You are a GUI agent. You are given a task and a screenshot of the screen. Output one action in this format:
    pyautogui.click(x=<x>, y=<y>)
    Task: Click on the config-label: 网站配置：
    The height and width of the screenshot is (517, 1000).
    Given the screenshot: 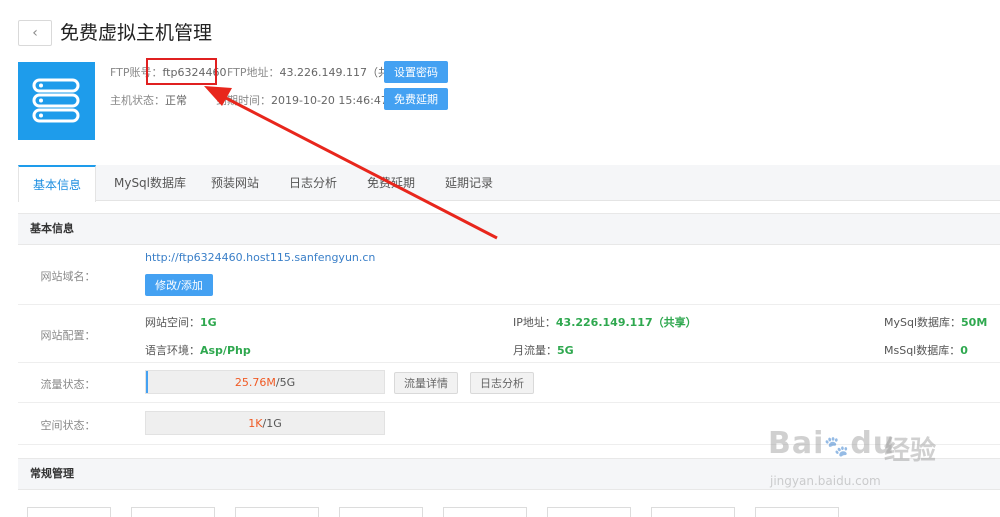 What is the action you would take?
    pyautogui.click(x=68, y=335)
    